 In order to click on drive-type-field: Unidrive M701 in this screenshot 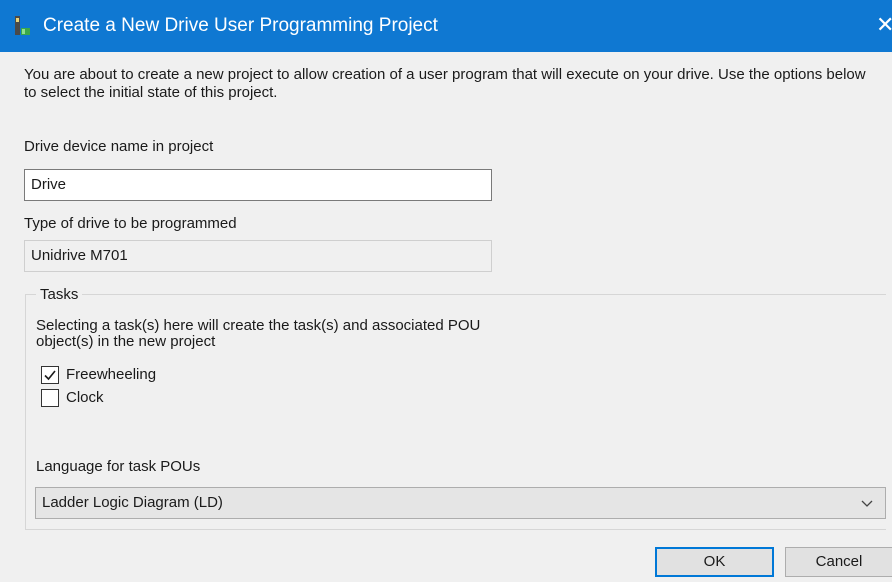, I will do `click(258, 256)`.